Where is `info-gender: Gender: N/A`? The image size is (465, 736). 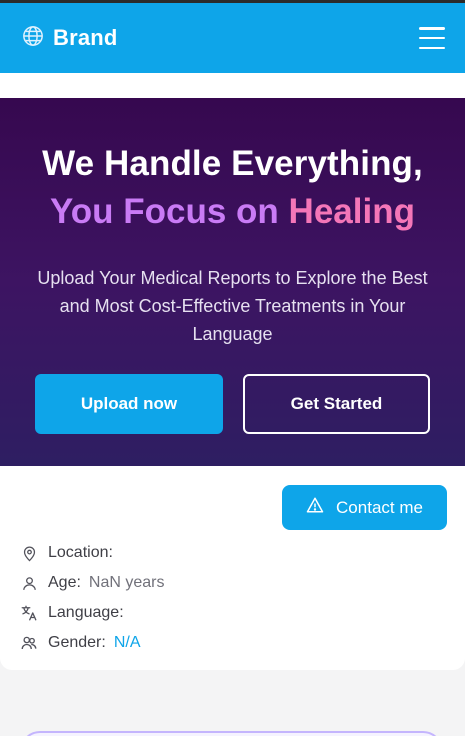 info-gender: Gender: N/A is located at coordinates (233, 643).